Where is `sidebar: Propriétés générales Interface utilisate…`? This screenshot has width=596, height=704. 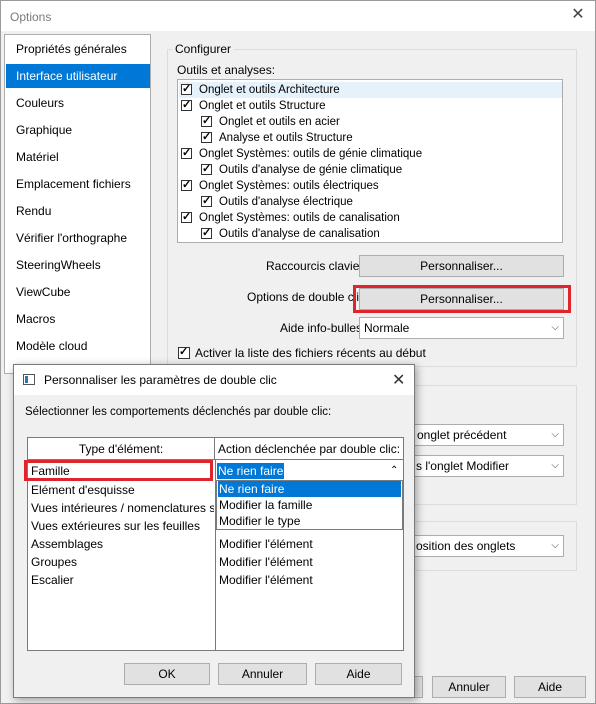 sidebar: Propriétés générales Interface utilisate… is located at coordinates (77, 204).